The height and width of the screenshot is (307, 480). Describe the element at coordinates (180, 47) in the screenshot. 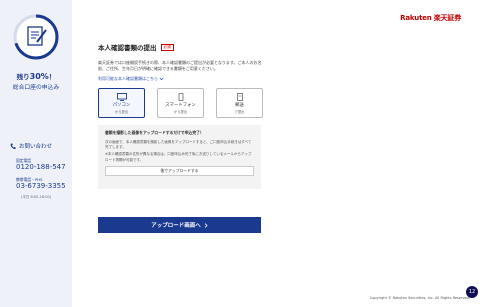

I see `title-row: 本人確認書類の提出 必須` at that location.